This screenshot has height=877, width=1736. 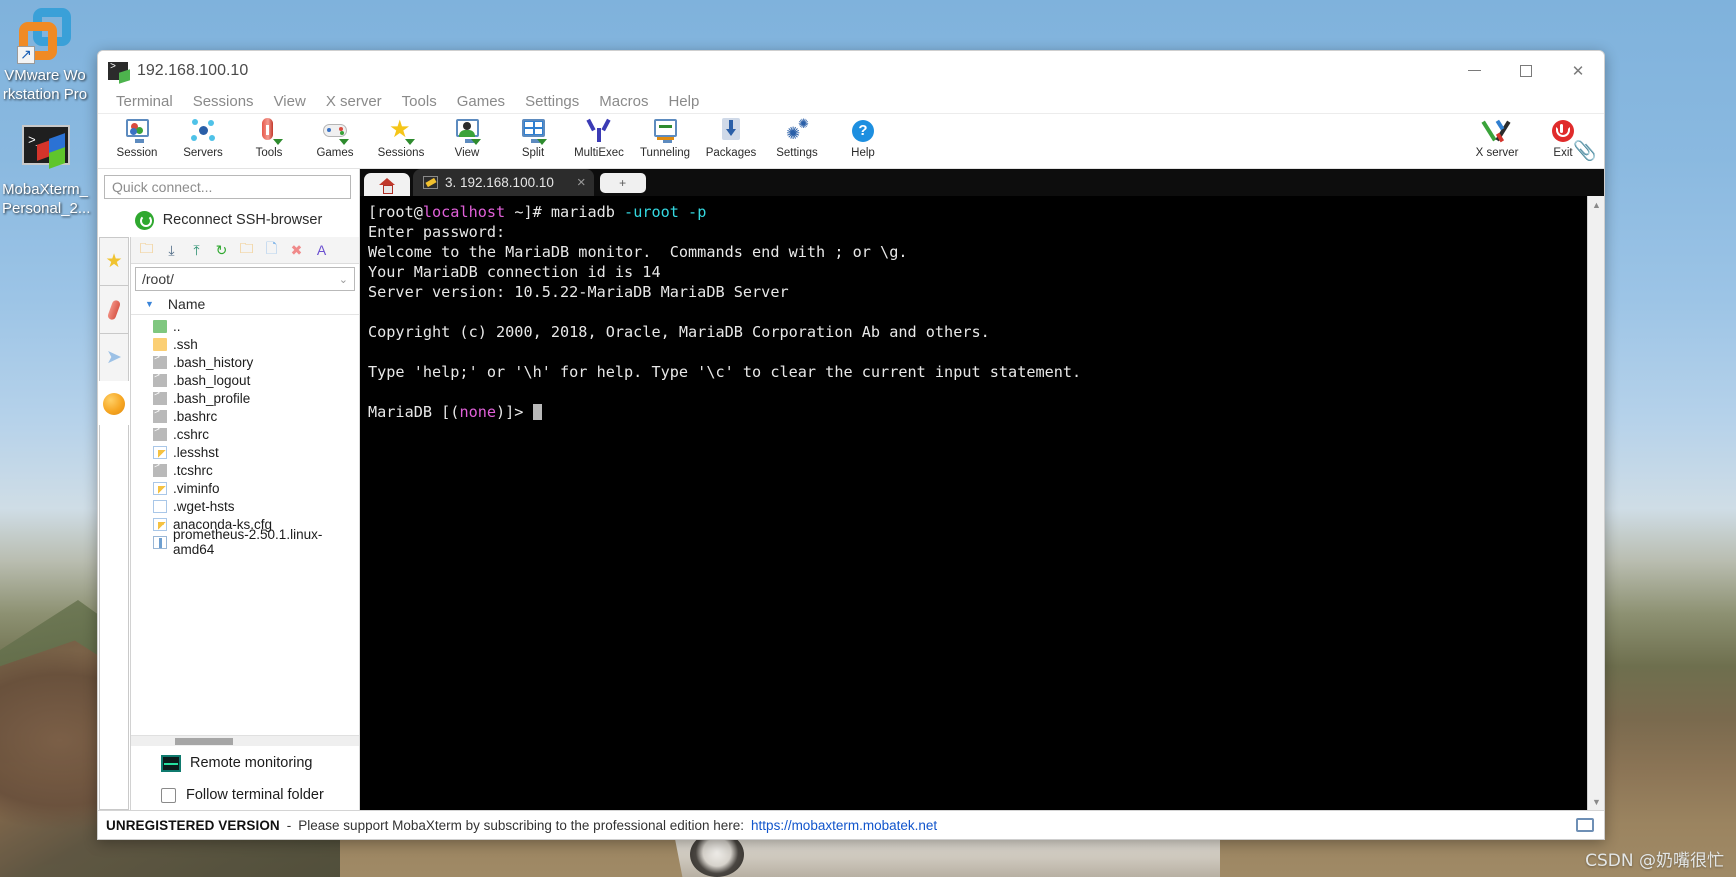 I want to click on file-name: prometheus-2.50.1.linux-amd64, so click(x=248, y=542).